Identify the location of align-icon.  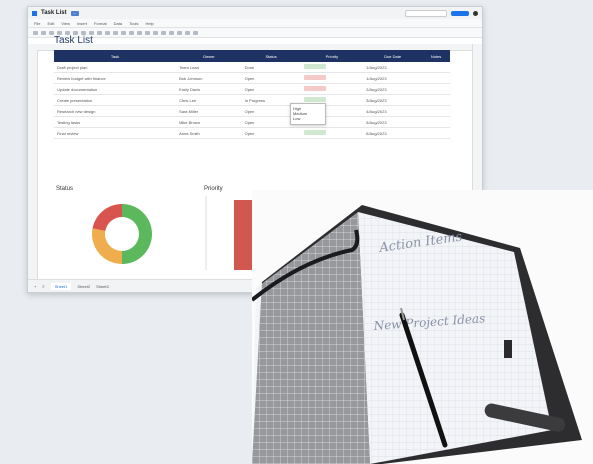
(147, 32).